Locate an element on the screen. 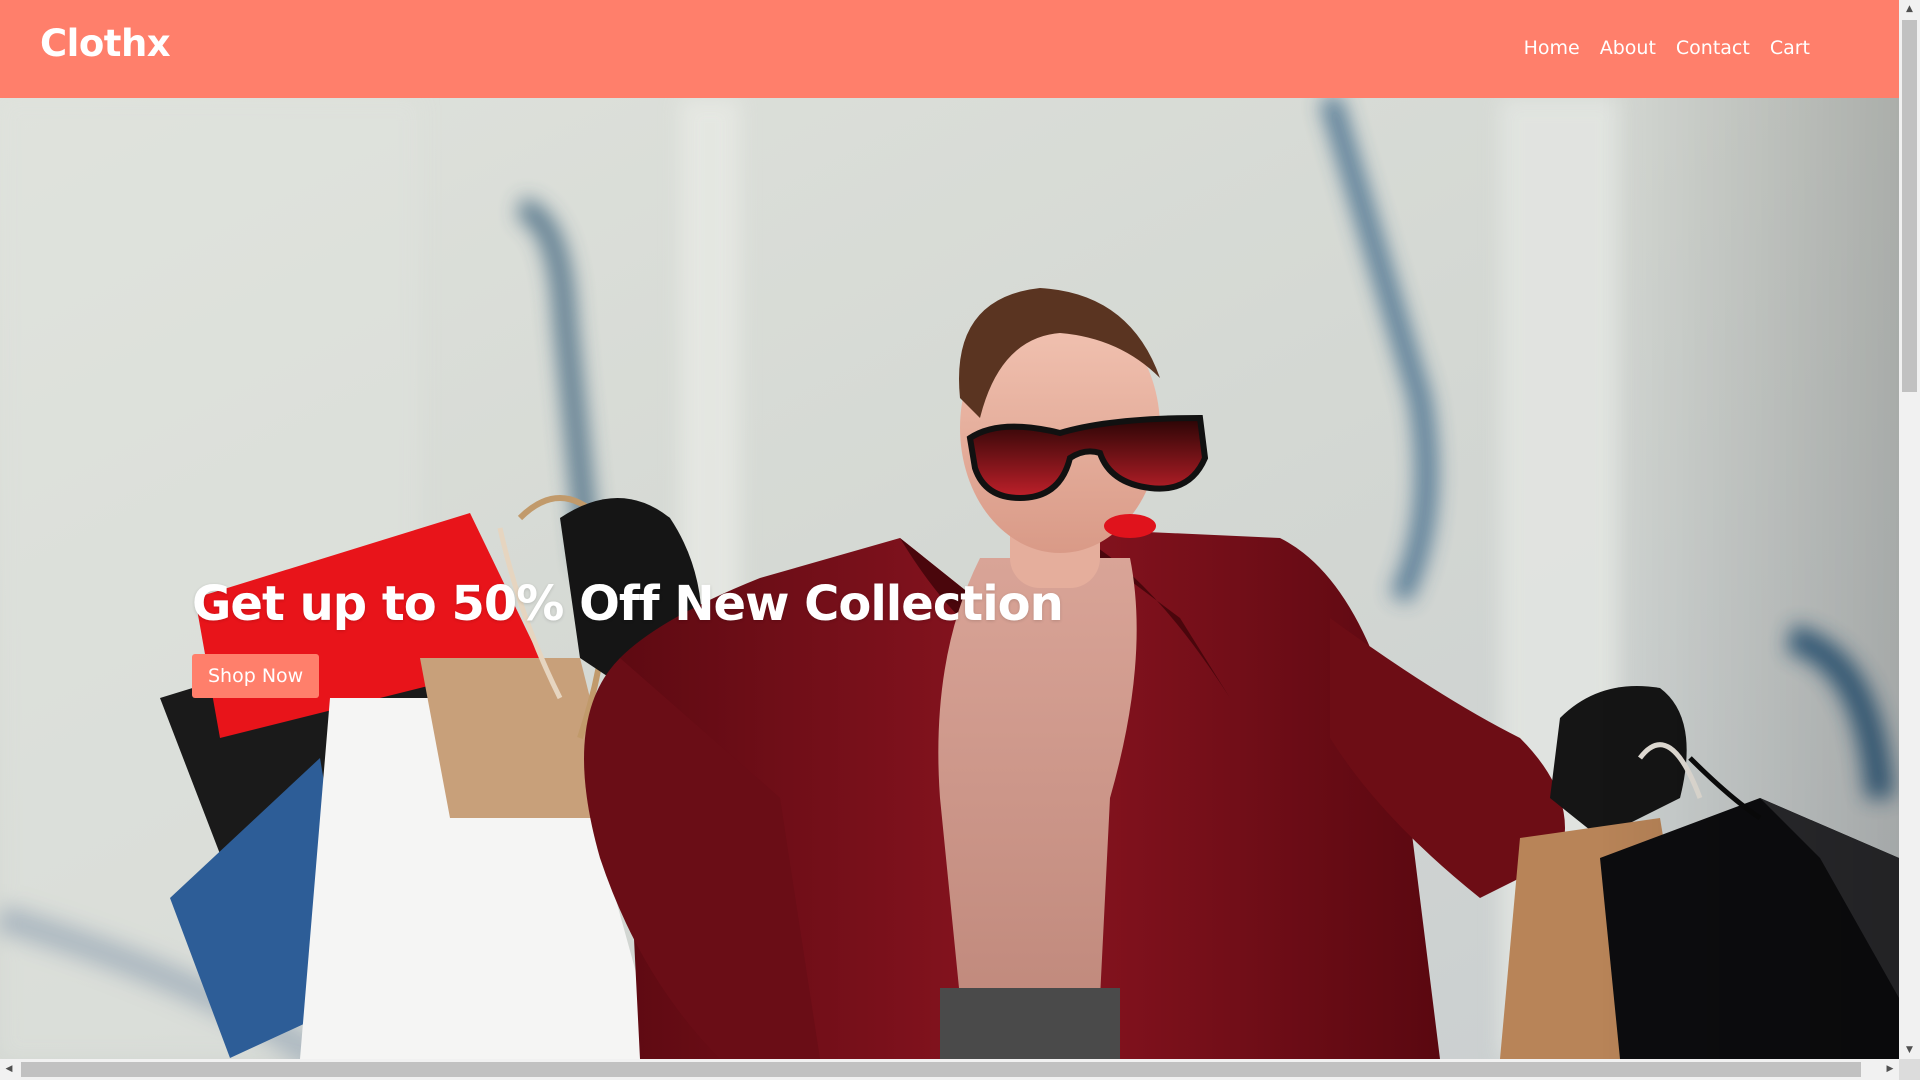  nav-link-contact: Contact is located at coordinates (1713, 48).